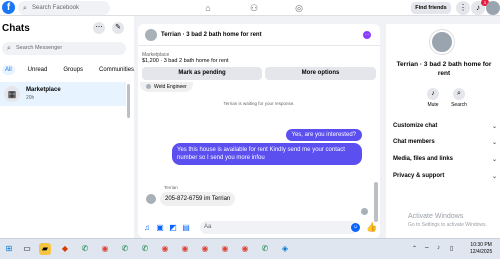  What do you see at coordinates (128, 101) in the screenshot?
I see `sidebar-scrollbar` at bounding box center [128, 101].